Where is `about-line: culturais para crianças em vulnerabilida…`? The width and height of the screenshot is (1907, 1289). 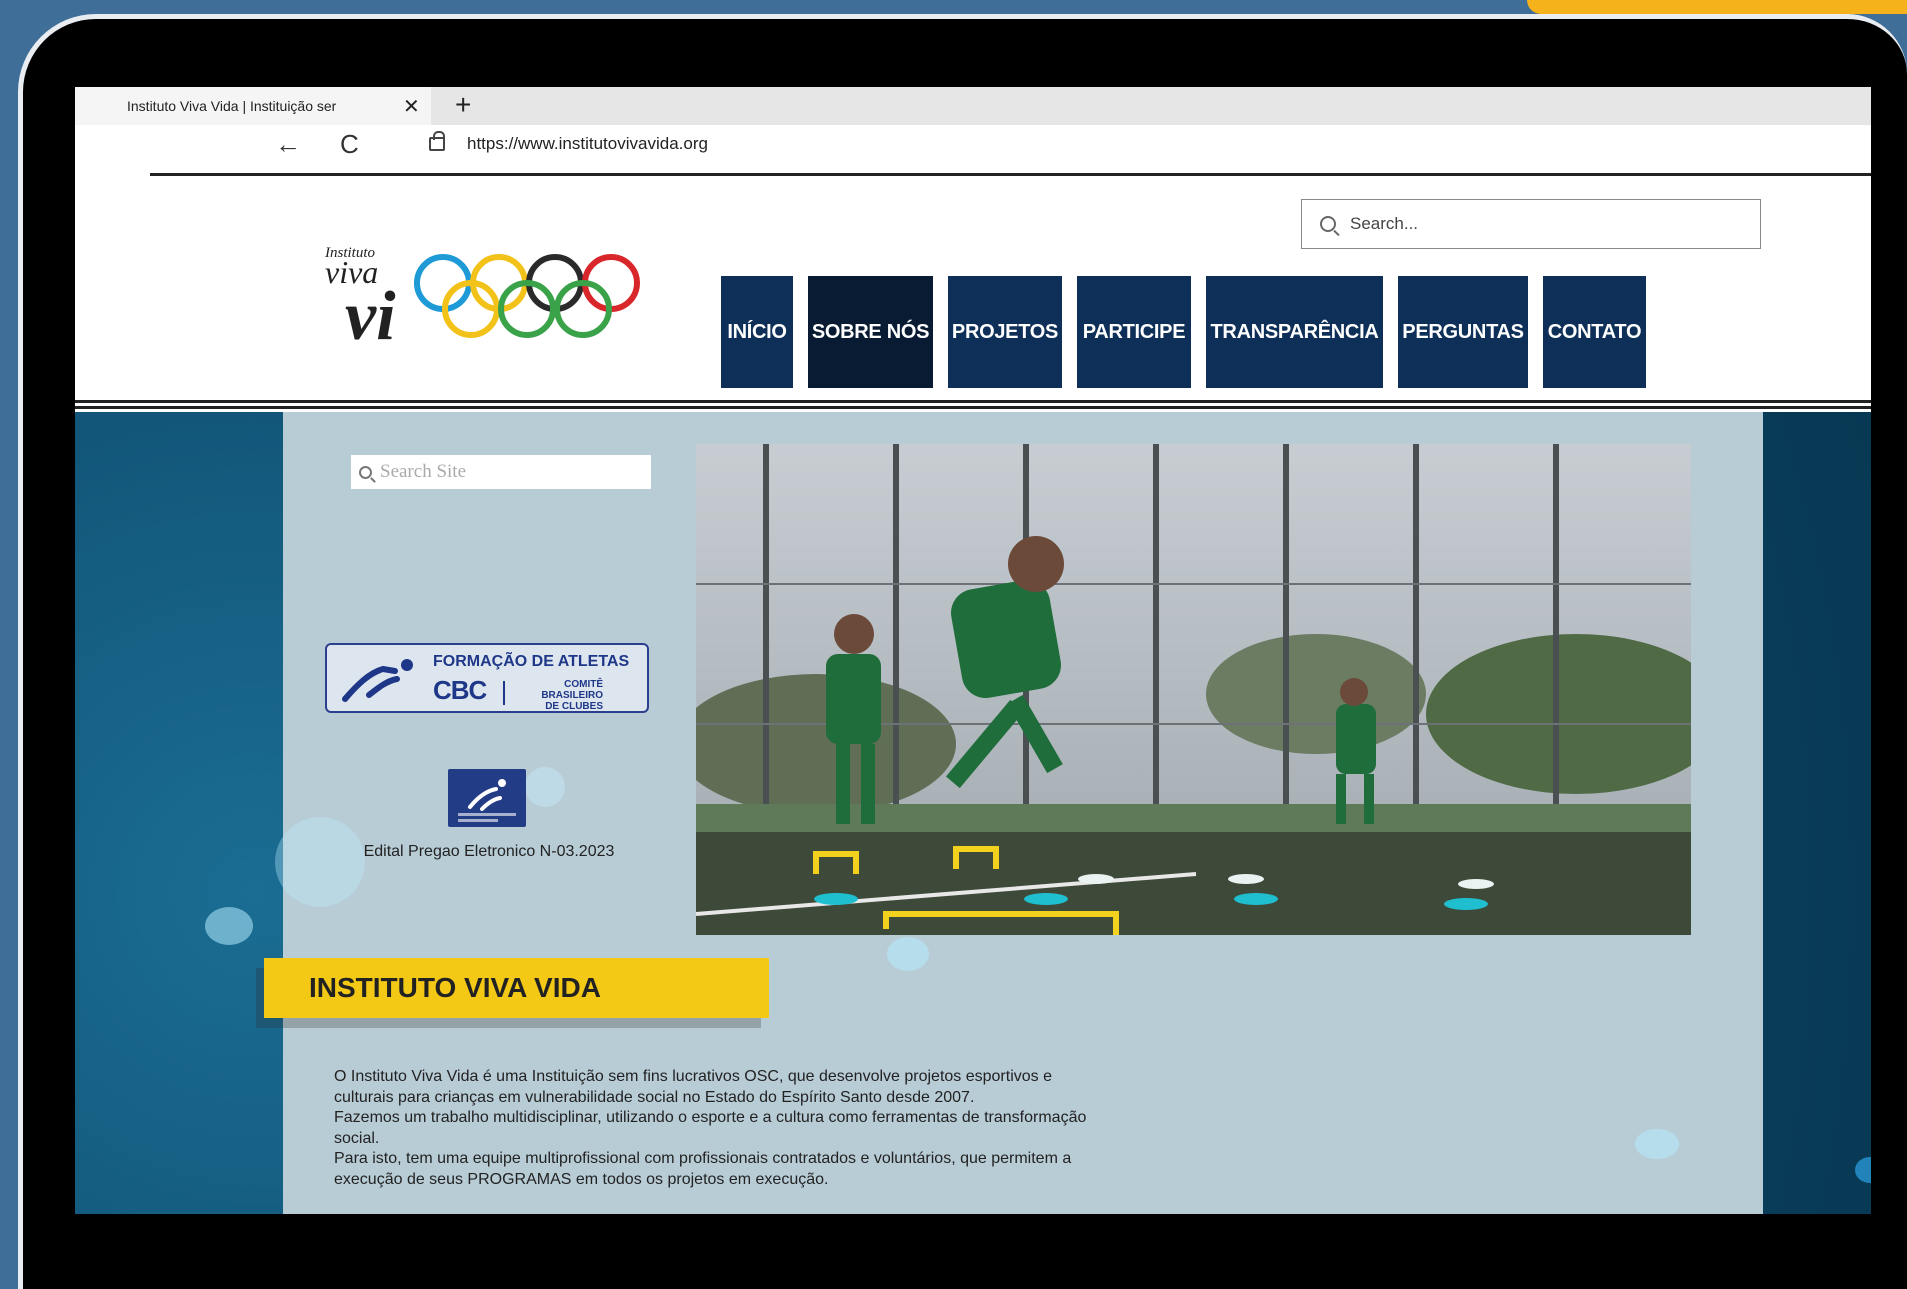 about-line: culturais para crianças em vulnerabilida… is located at coordinates (654, 1097).